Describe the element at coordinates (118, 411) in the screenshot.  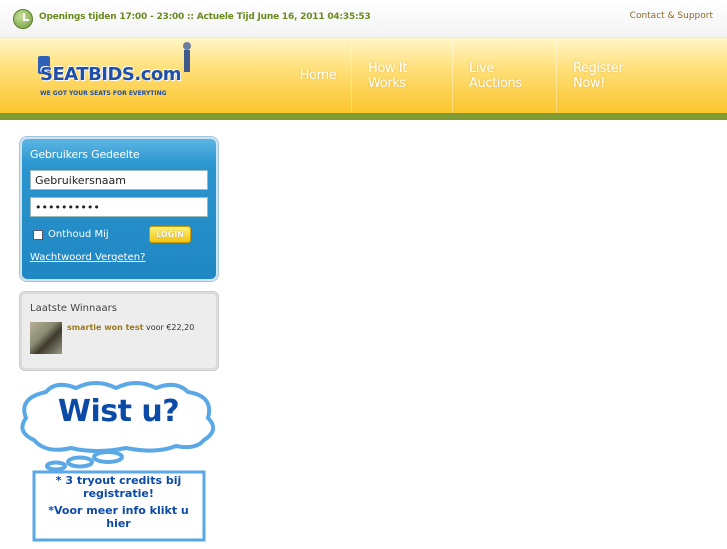
I see `promo-headline: Wist u?` at that location.